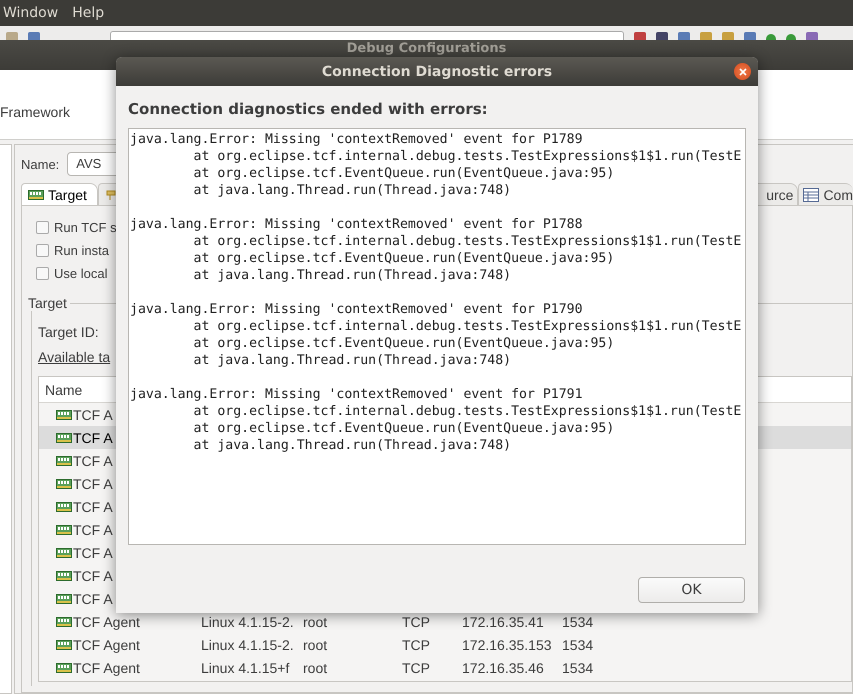 The width and height of the screenshot is (853, 694). I want to click on table-cell: 172.16.35.153, so click(507, 644).